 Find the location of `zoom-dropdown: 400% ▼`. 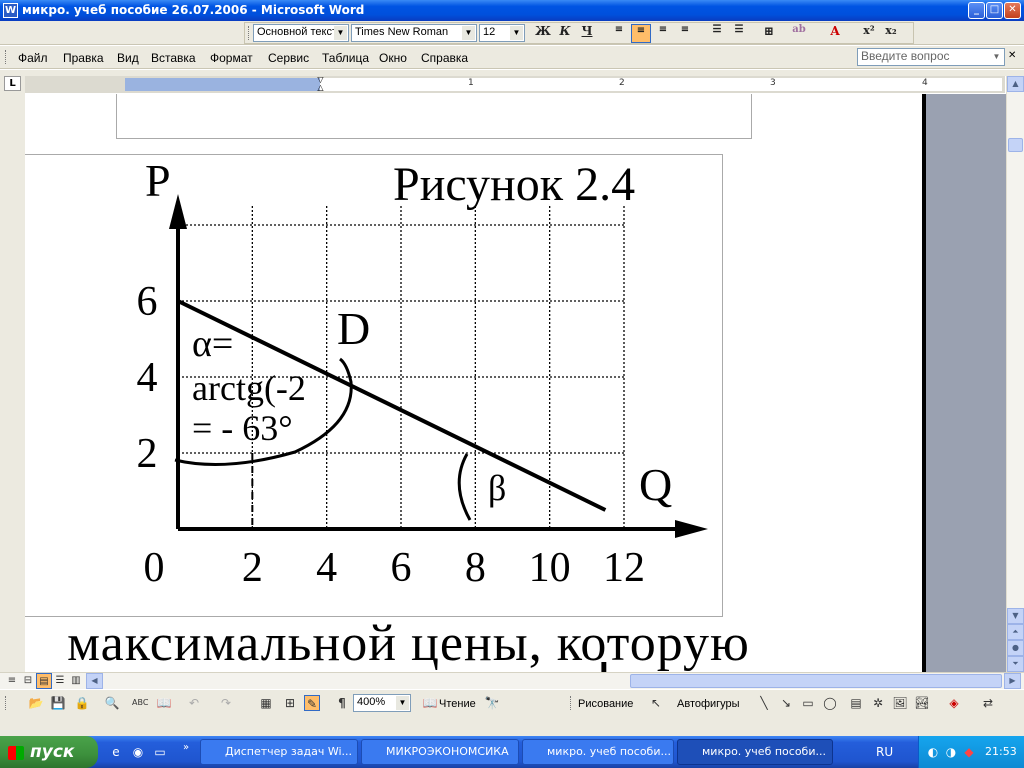

zoom-dropdown: 400% ▼ is located at coordinates (382, 703).